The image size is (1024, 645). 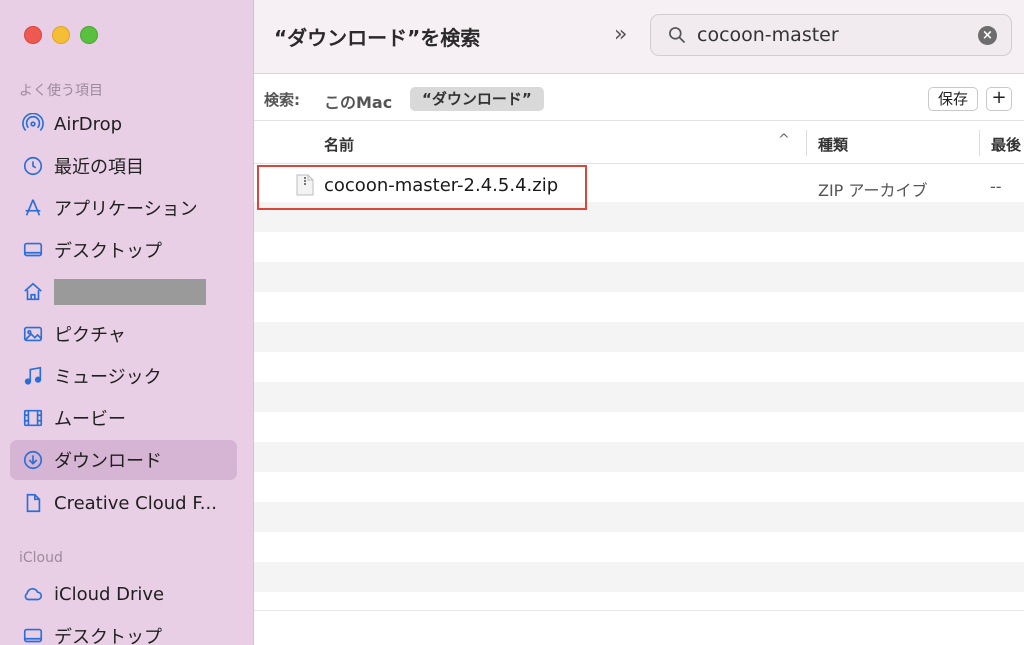 I want to click on file-date-modified: --, so click(x=996, y=186).